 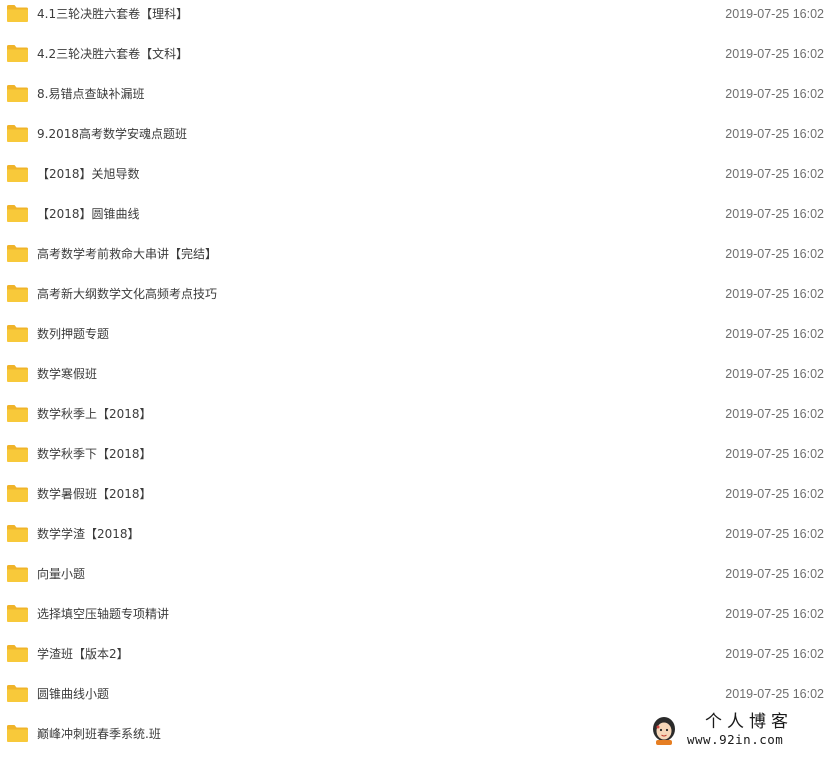 I want to click on folder-row: 高考新大纲数学文化高频考点技巧 2019-07-25 16:02, so click(x=419, y=300).